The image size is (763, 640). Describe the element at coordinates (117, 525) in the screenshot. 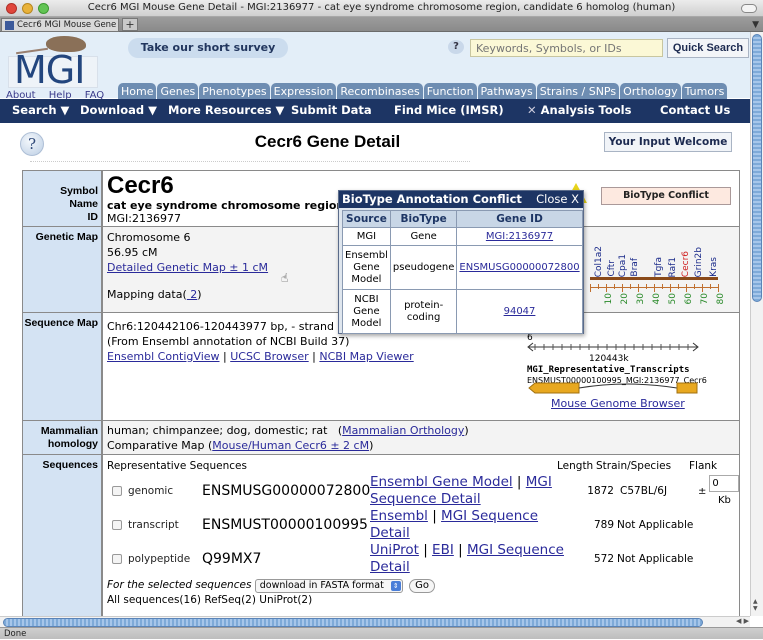

I see `transcript-checkbox` at that location.